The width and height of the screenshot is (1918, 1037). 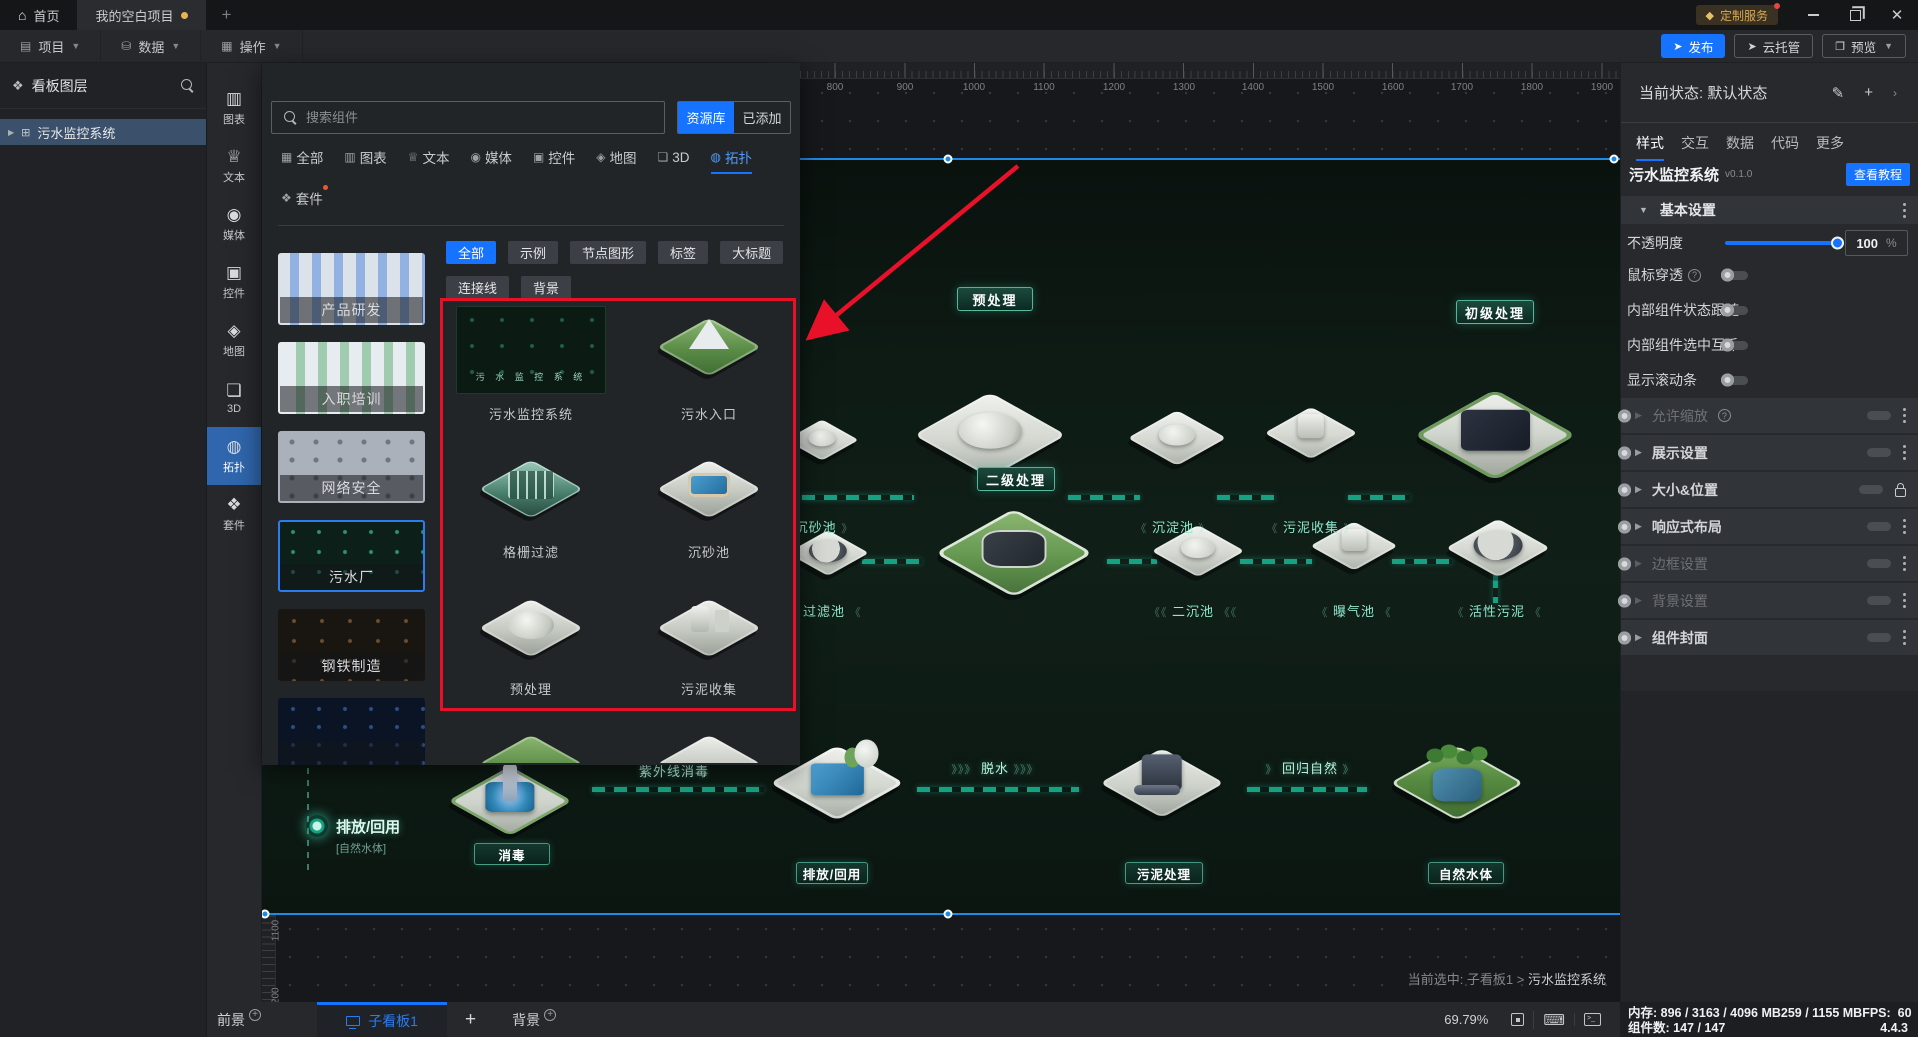 What do you see at coordinates (1693, 46) in the screenshot?
I see `publish-button: ➤ 发布` at bounding box center [1693, 46].